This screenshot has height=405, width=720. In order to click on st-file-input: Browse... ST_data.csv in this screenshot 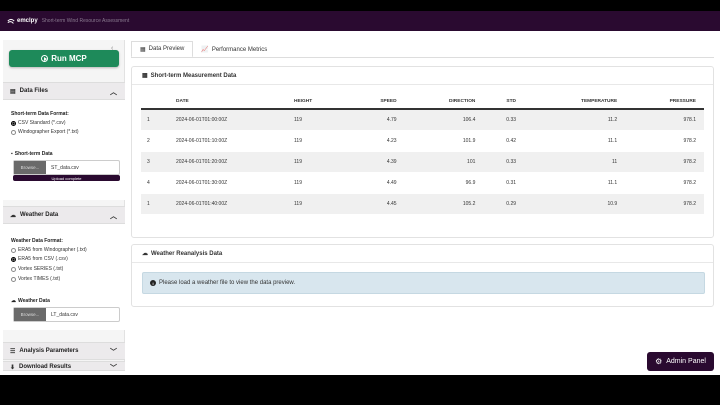, I will do `click(66, 167)`.